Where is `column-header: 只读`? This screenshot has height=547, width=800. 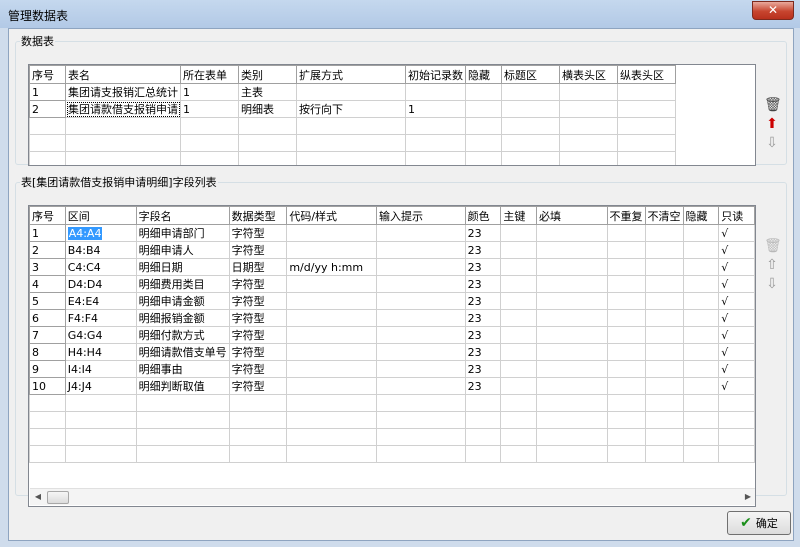
column-header: 只读 is located at coordinates (736, 215).